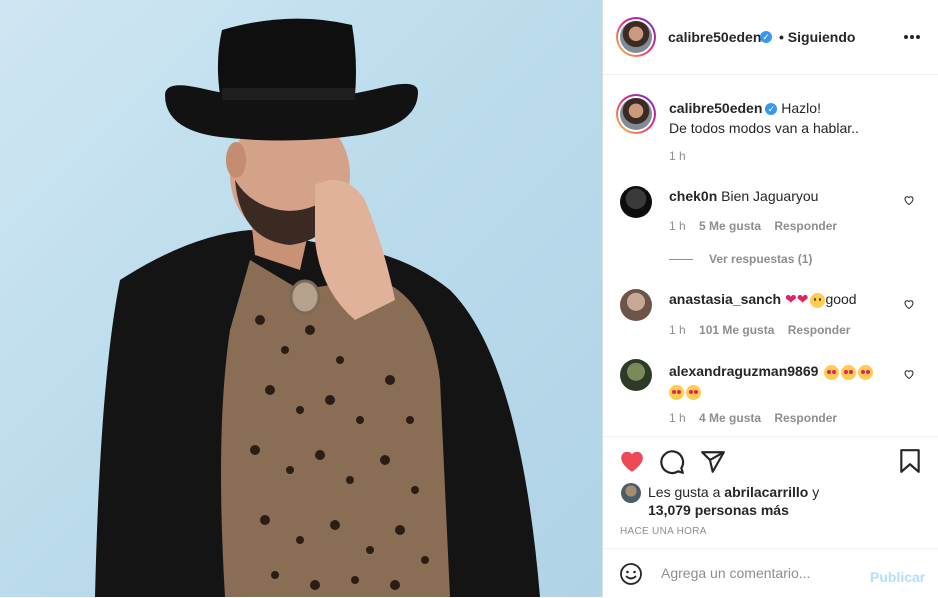  What do you see at coordinates (730, 418) in the screenshot?
I see `comment-likes: 4 Me gusta` at bounding box center [730, 418].